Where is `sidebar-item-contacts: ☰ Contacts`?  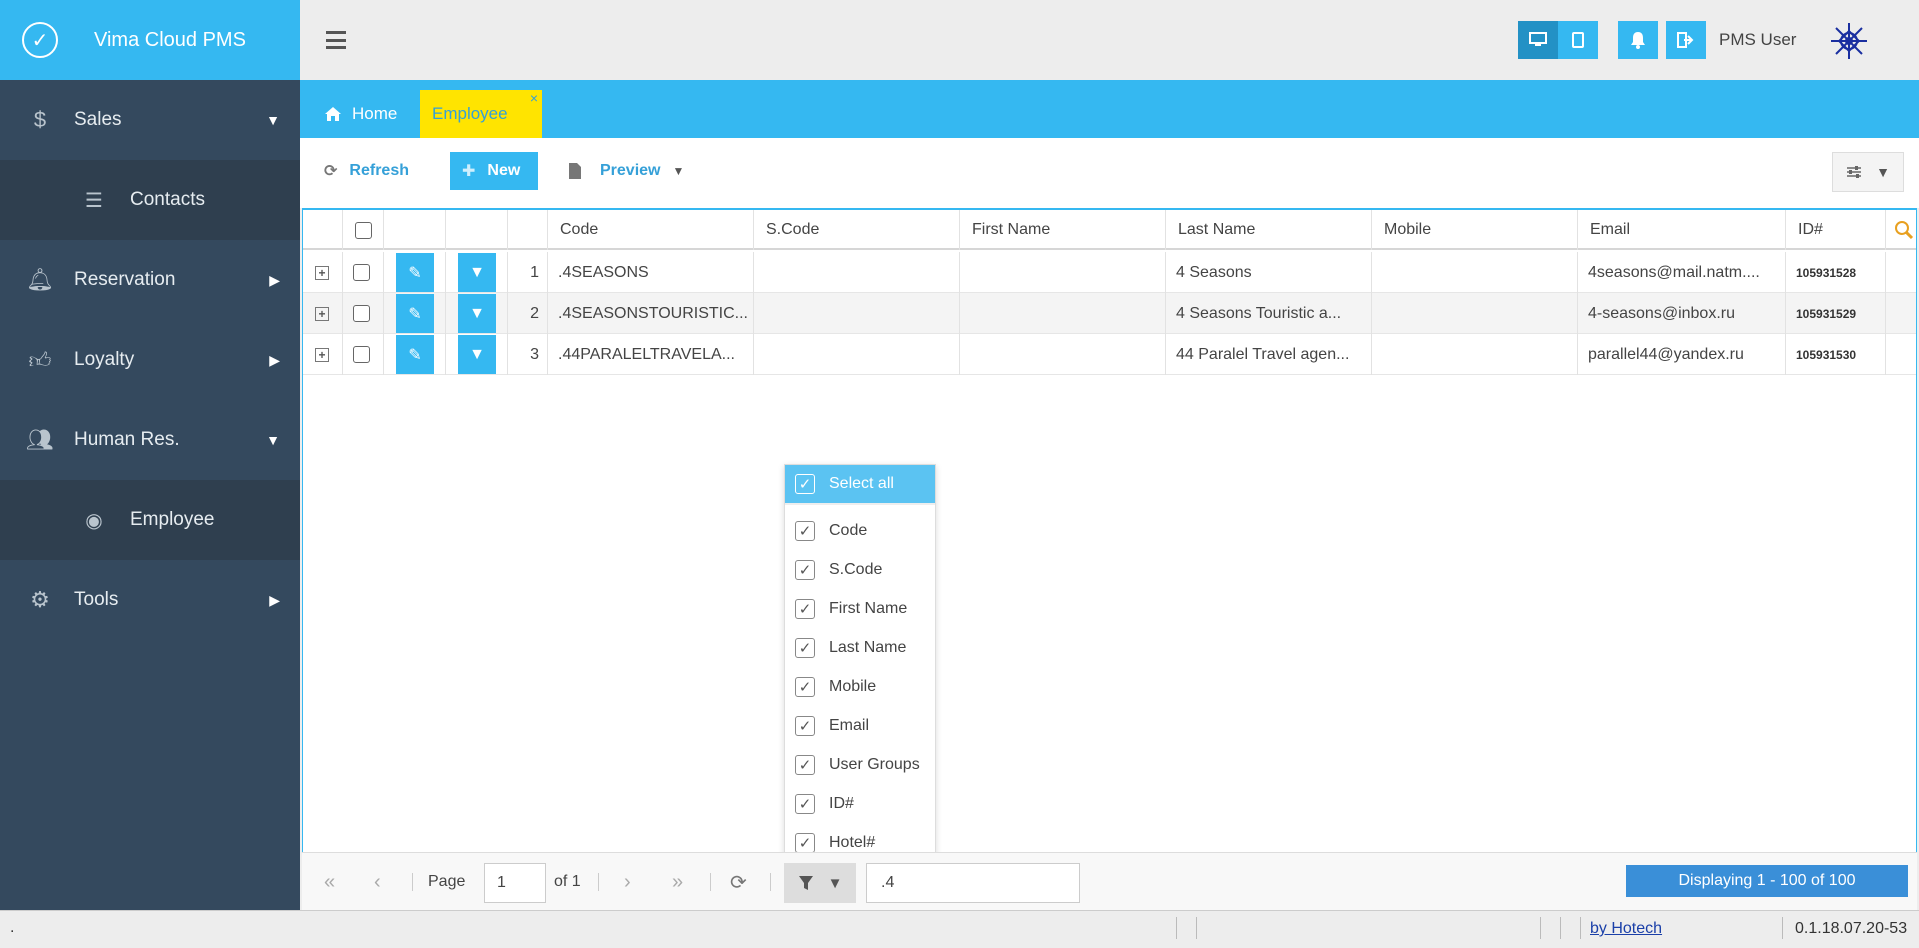 sidebar-item-contacts: ☰ Contacts is located at coordinates (150, 200).